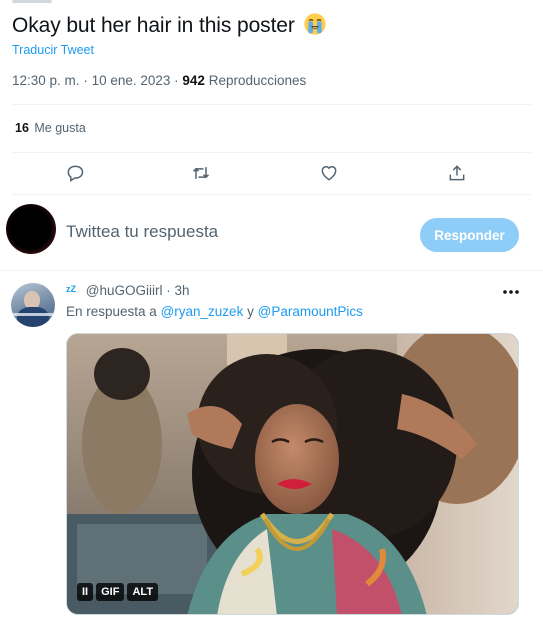 The image size is (543, 620). I want to click on likes-stat: 16 Me gusta, so click(50, 128).